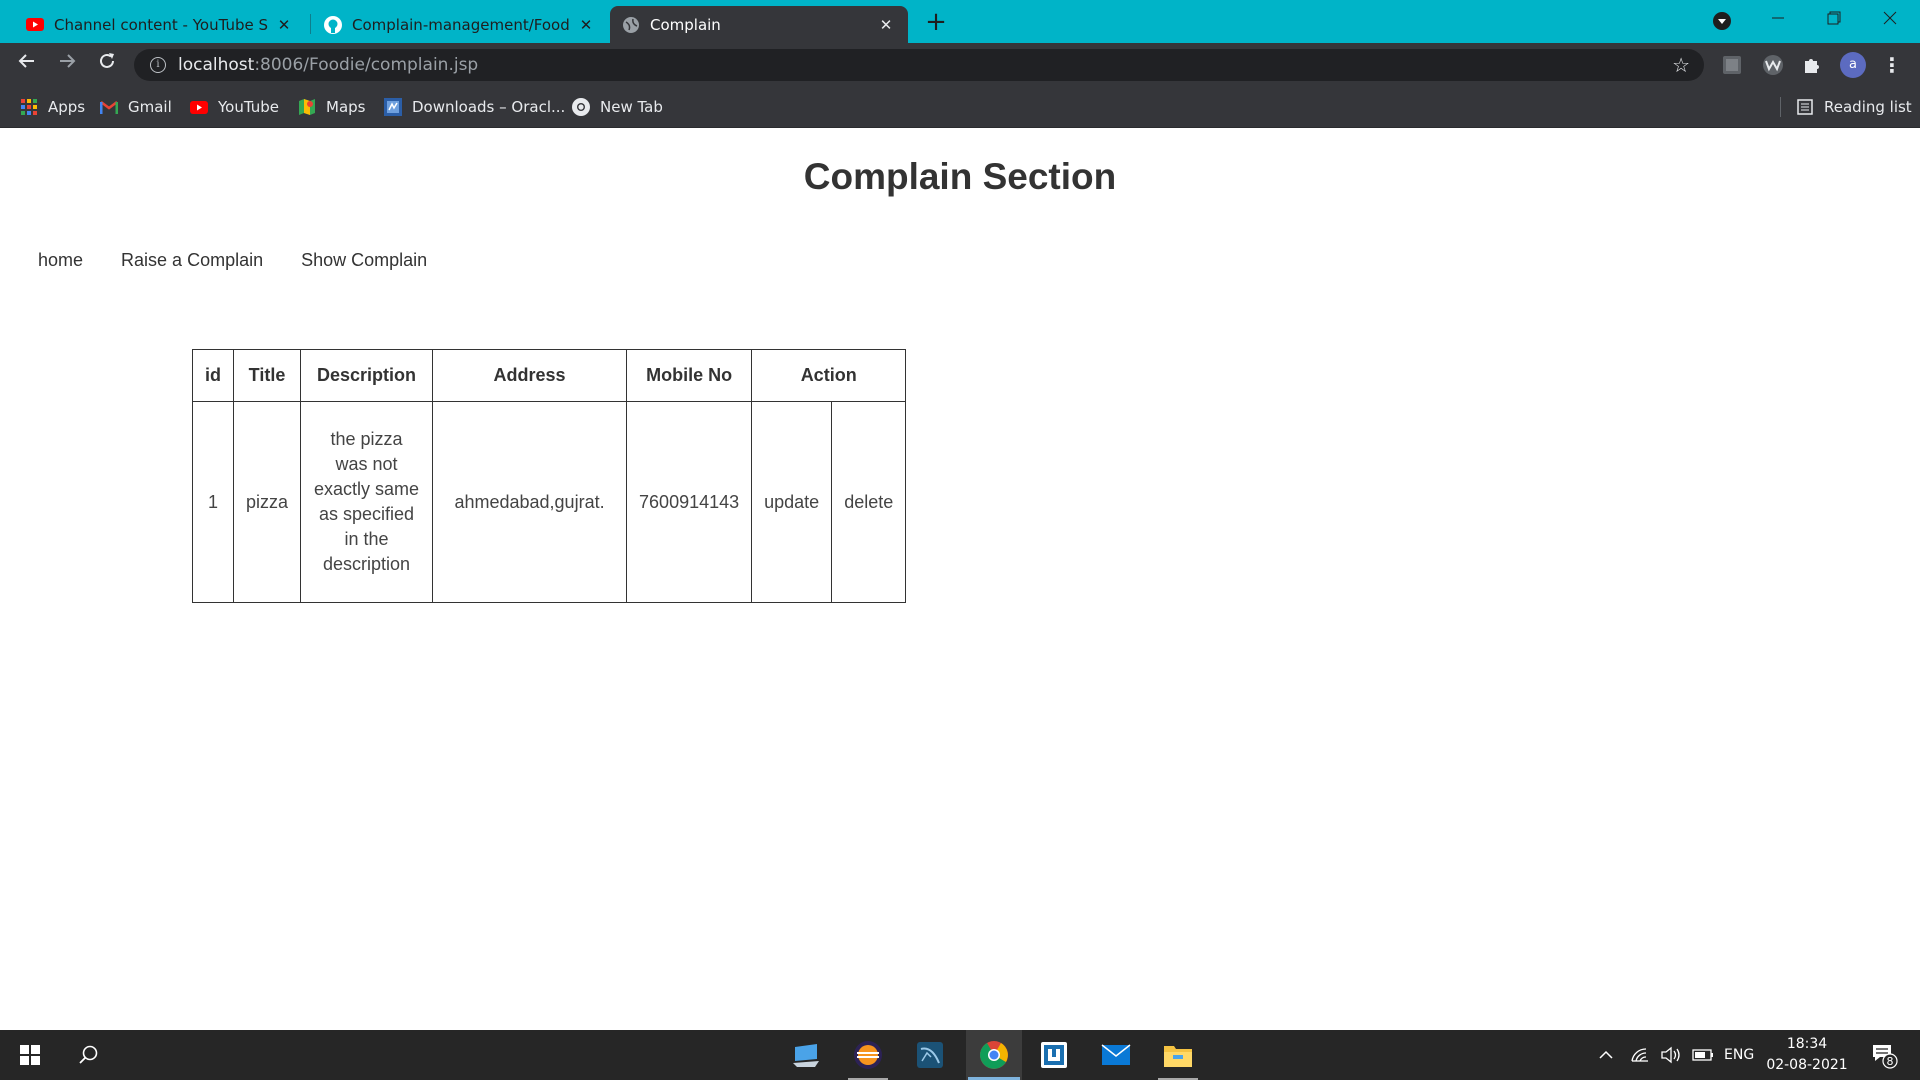 Image resolution: width=1920 pixels, height=1080 pixels. What do you see at coordinates (936, 22) in the screenshot?
I see `new-tab-button: +` at bounding box center [936, 22].